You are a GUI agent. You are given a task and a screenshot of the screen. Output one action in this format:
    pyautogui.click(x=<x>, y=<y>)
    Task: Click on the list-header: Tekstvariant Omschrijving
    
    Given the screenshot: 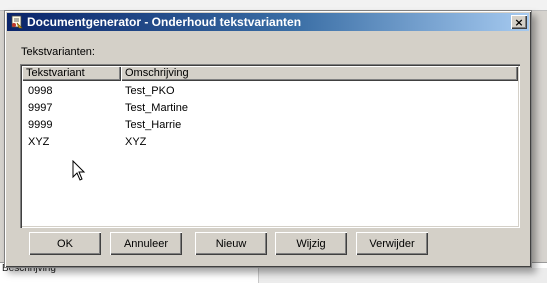 What is the action you would take?
    pyautogui.click(x=270, y=73)
    